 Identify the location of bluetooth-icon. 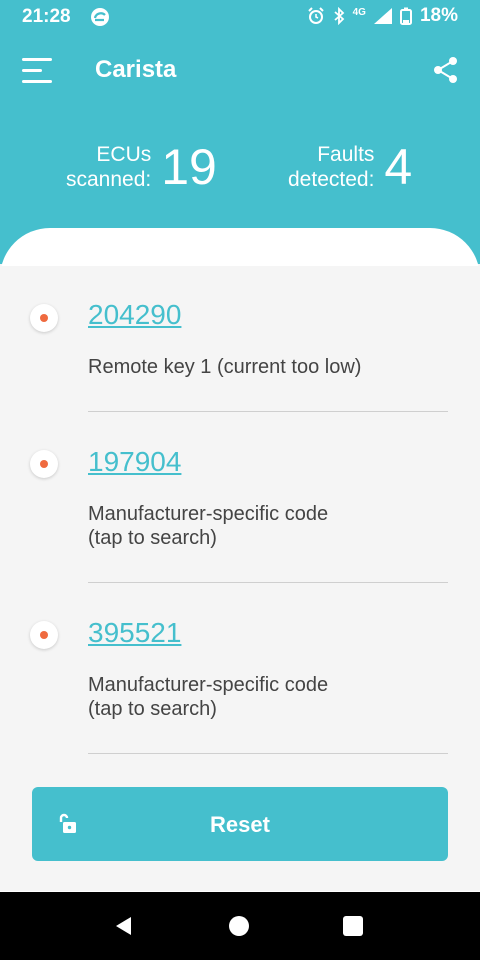
(339, 16).